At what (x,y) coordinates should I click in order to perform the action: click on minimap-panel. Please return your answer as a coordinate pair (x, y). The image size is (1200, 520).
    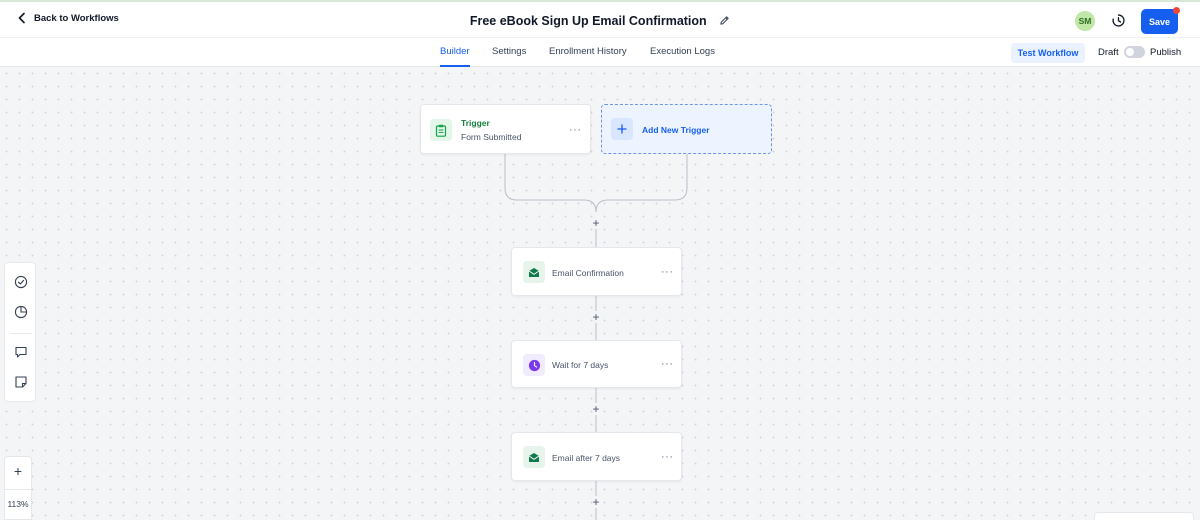
    Looking at the image, I should click on (1144, 516).